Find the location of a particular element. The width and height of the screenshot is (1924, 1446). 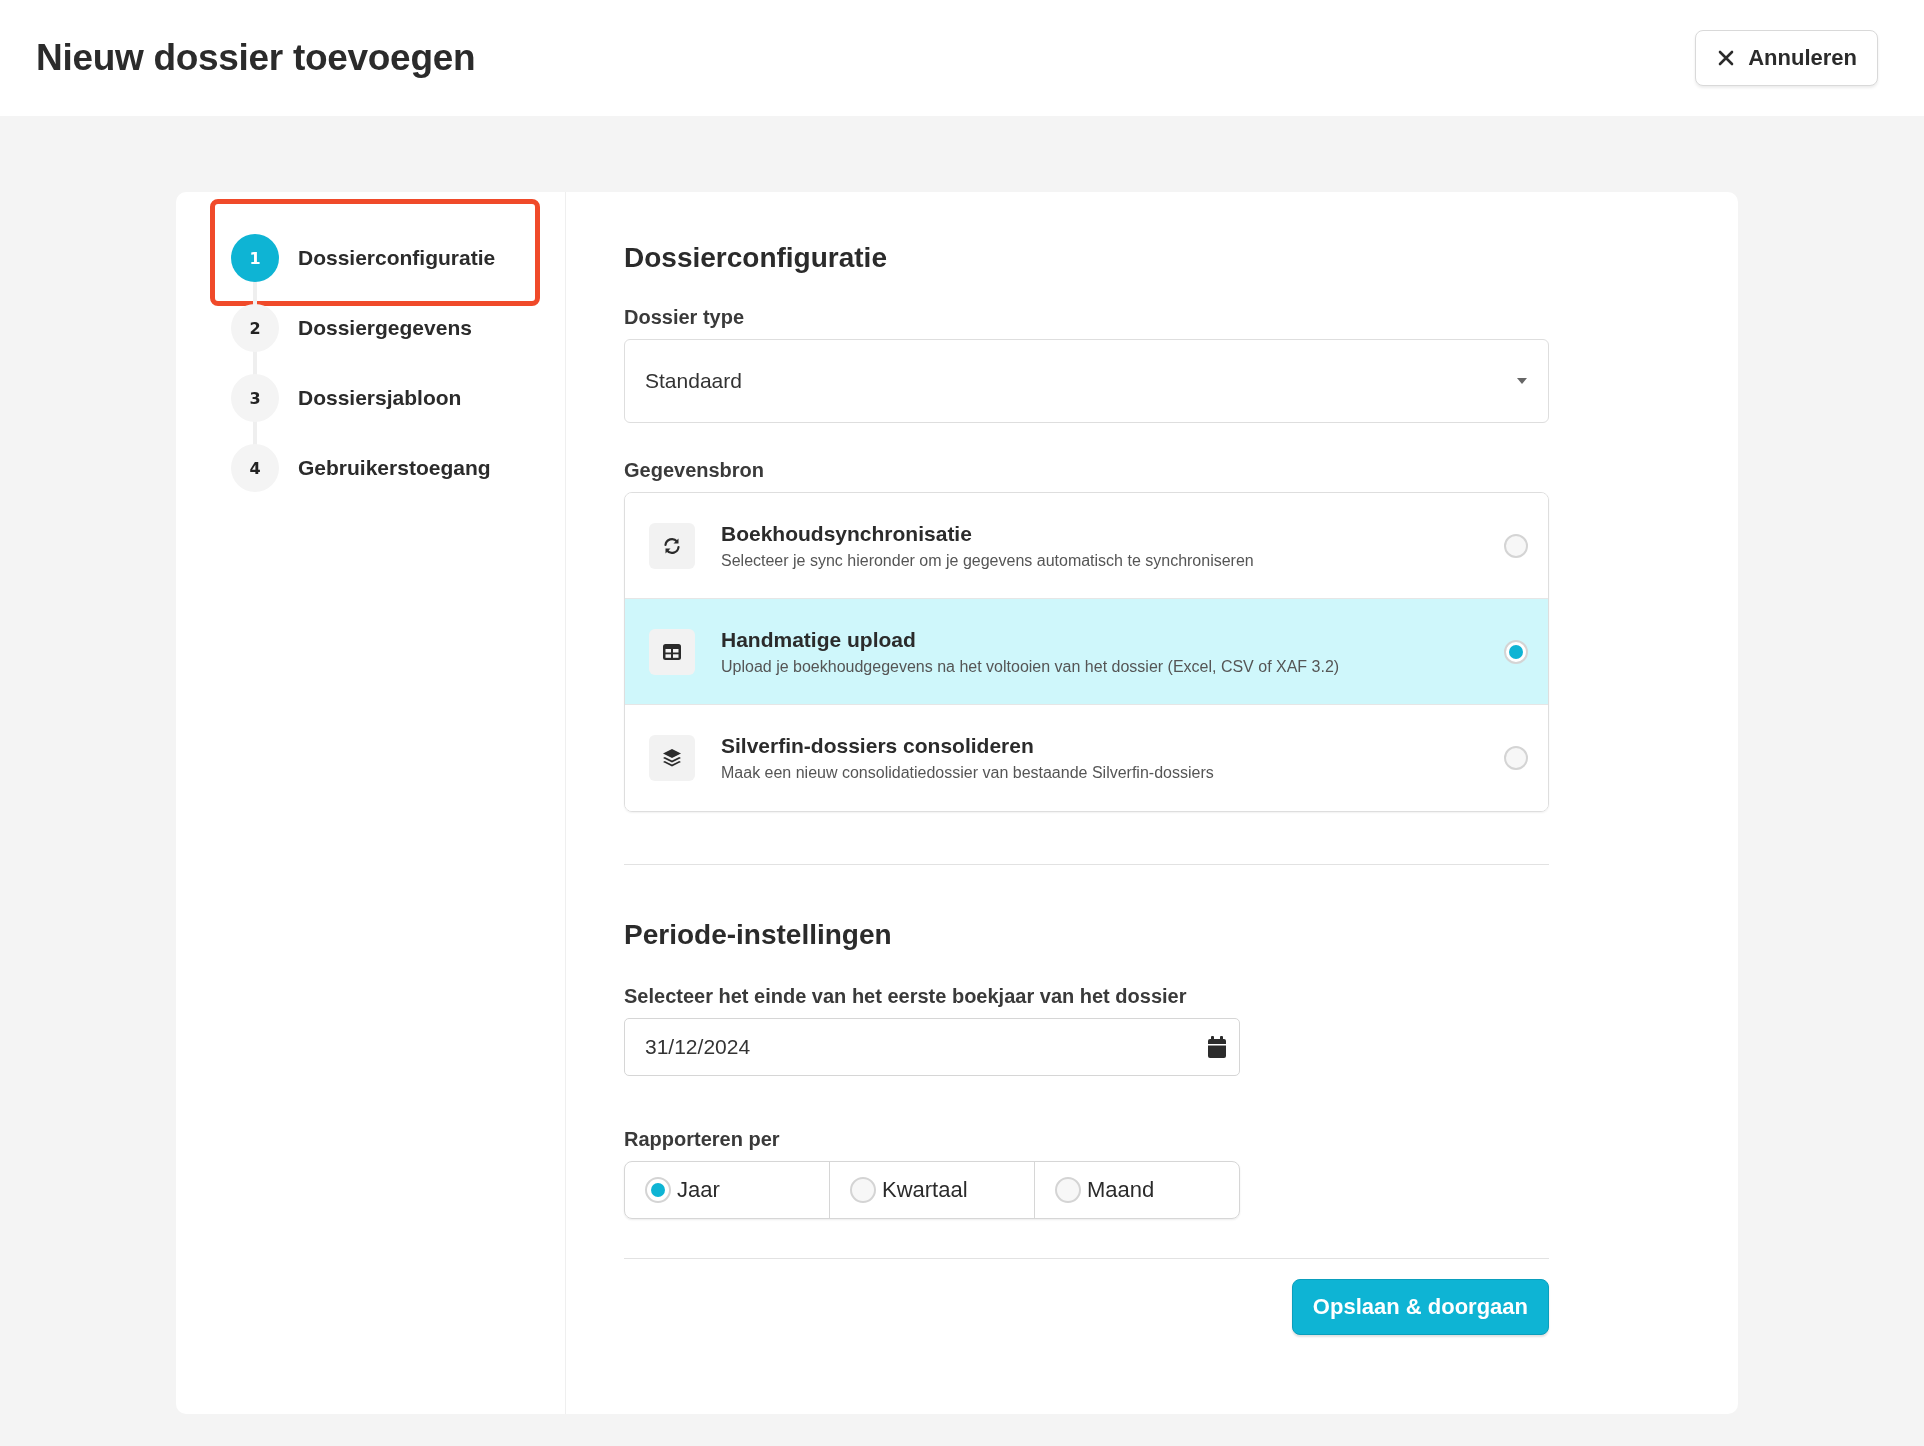

option-description: Maak een nieuw consolidatiedossier van bestaande Silverfin-dossiers is located at coordinates (968, 773).